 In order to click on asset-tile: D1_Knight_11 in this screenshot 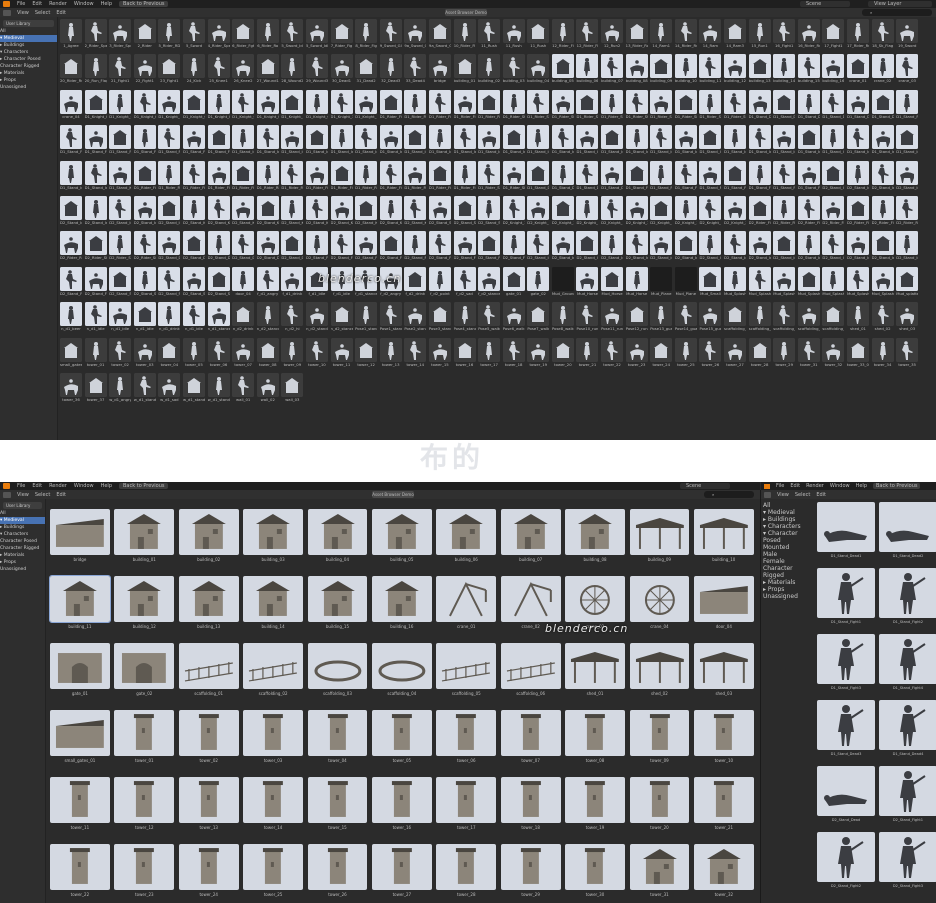, I will do `click(341, 105)`.